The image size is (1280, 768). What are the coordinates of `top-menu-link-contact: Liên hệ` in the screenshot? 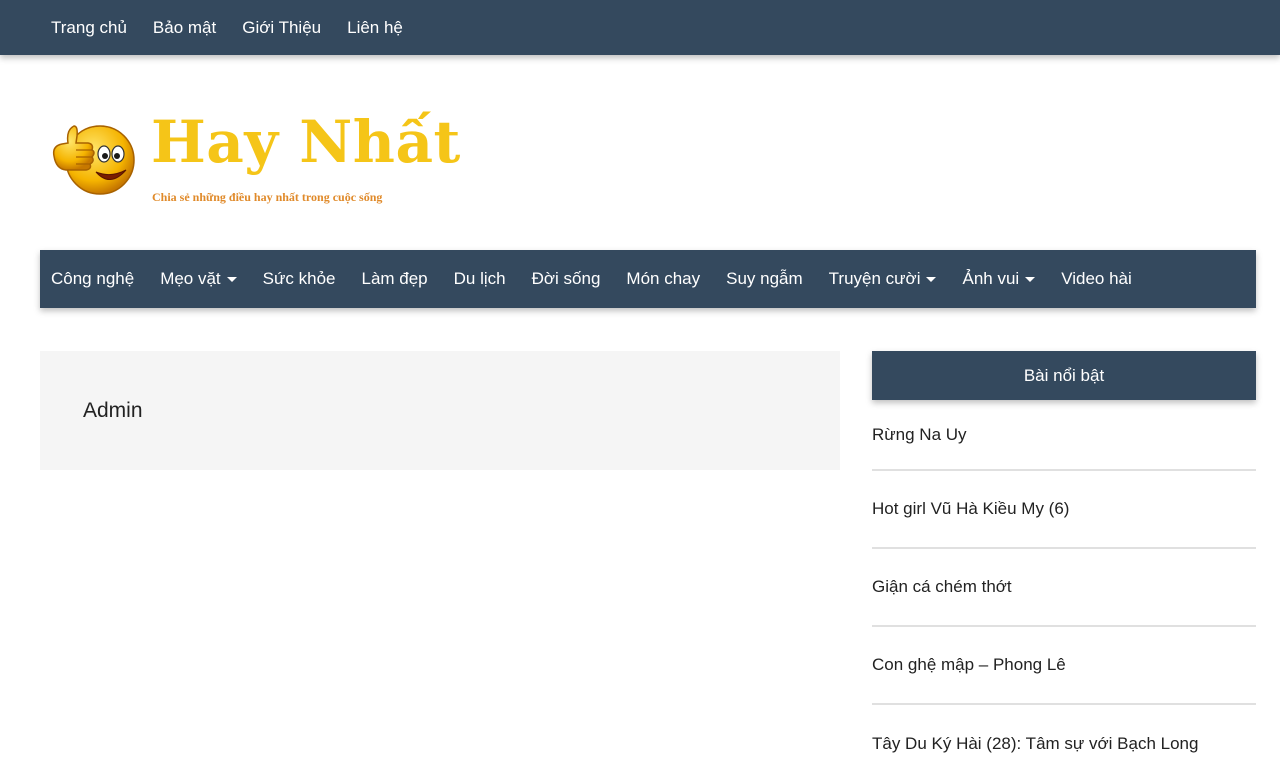 It's located at (375, 27).